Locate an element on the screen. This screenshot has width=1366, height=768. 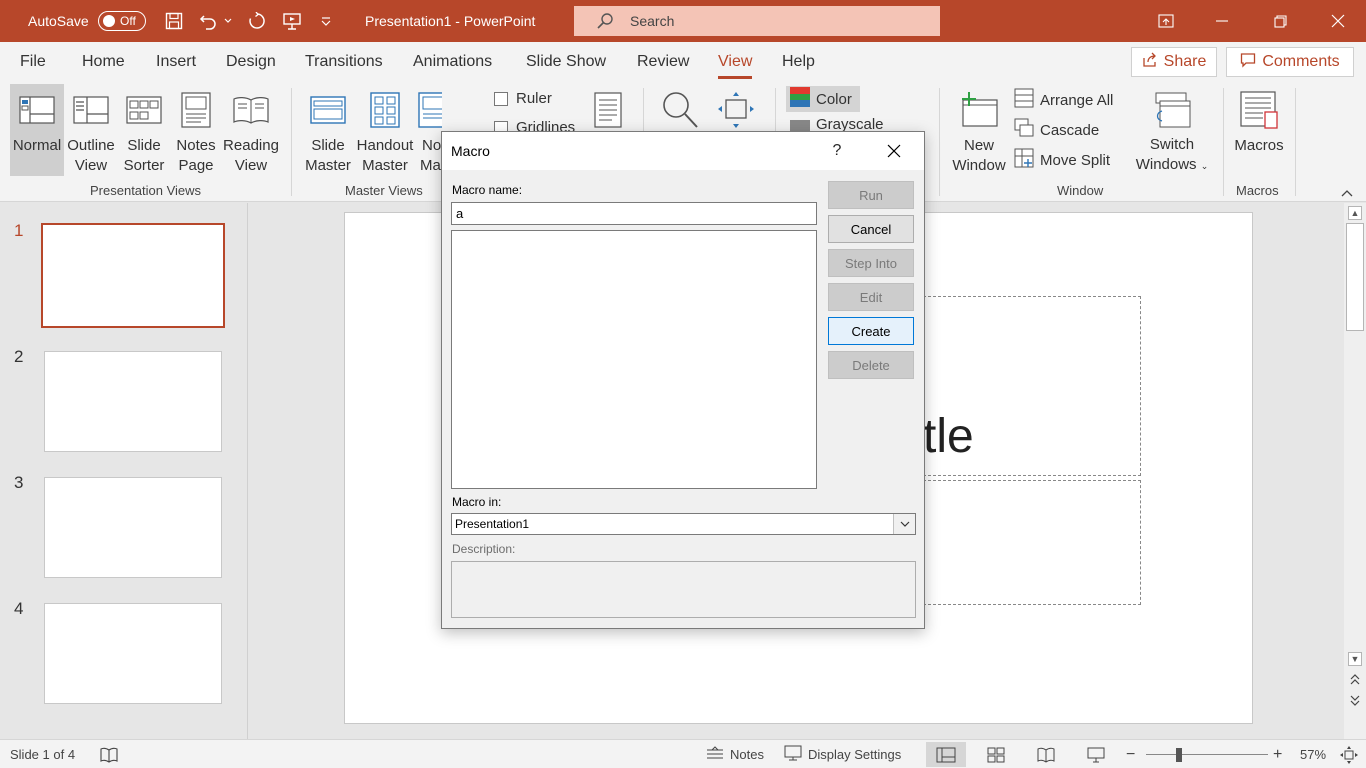
scroll-down-icon: ▼ is located at coordinates (1355, 659).